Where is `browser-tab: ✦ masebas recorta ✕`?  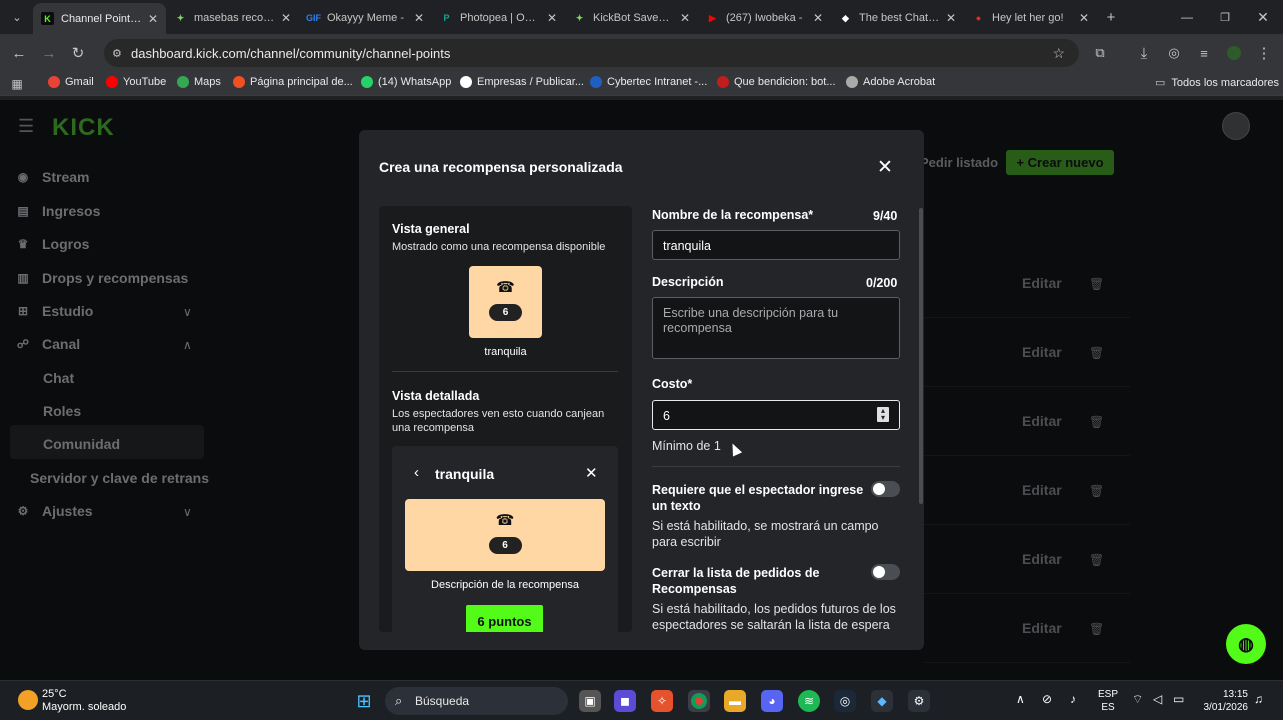 browser-tab: ✦ masebas recorta ✕ is located at coordinates (232, 18).